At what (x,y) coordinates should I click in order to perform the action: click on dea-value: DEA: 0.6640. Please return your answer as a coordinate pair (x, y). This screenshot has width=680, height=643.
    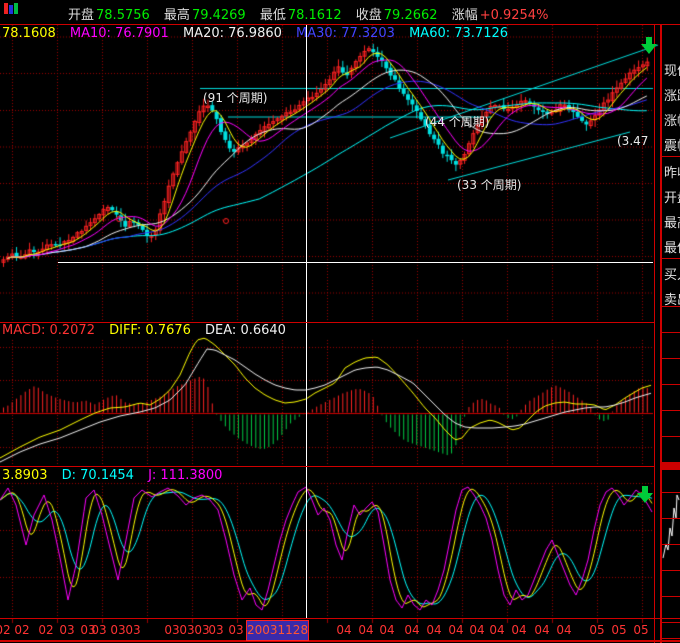
    Looking at the image, I should click on (245, 330).